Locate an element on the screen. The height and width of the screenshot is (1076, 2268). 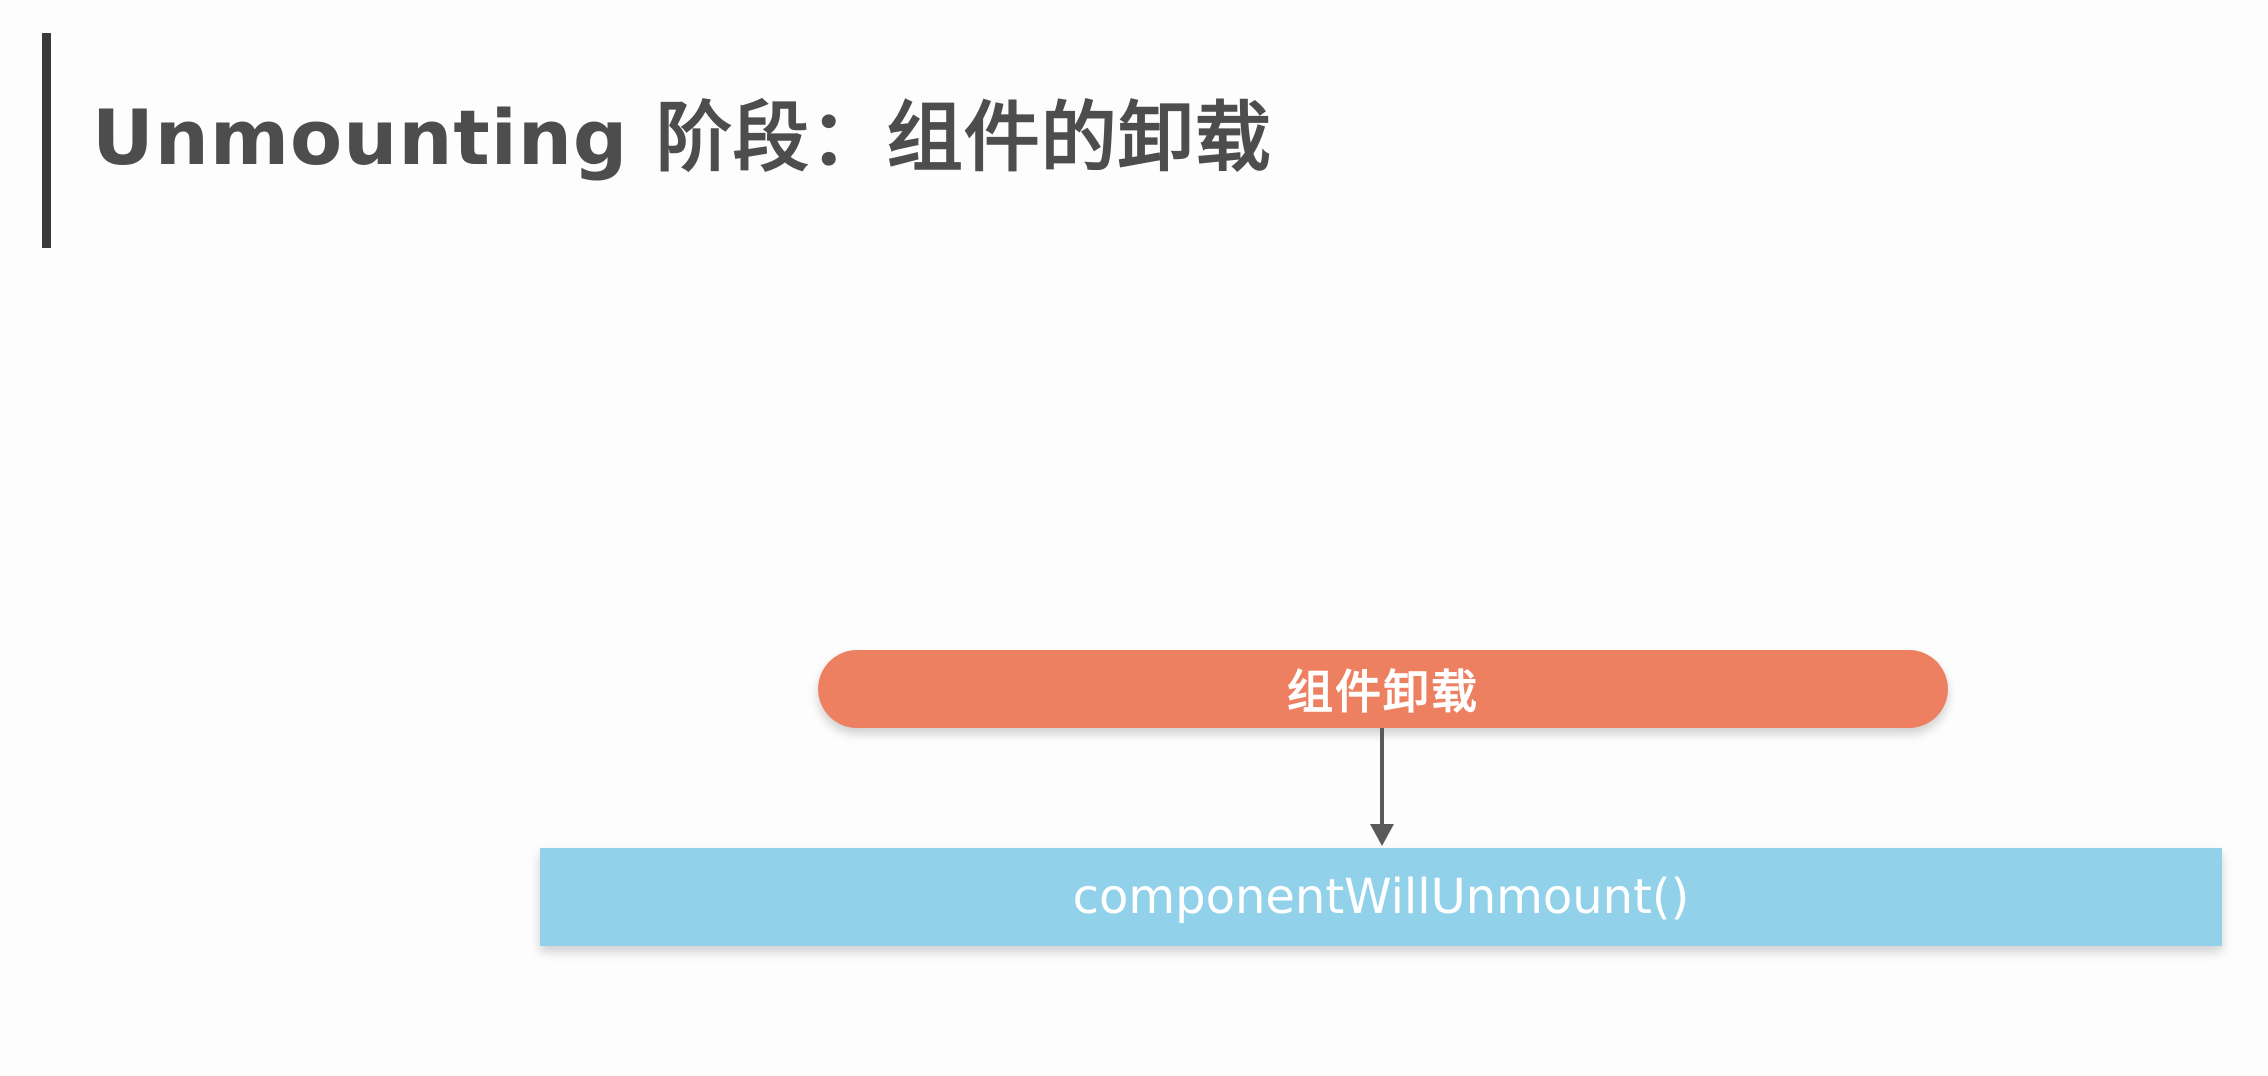
component-unmount-label: 组件卸载 is located at coordinates (1383, 692).